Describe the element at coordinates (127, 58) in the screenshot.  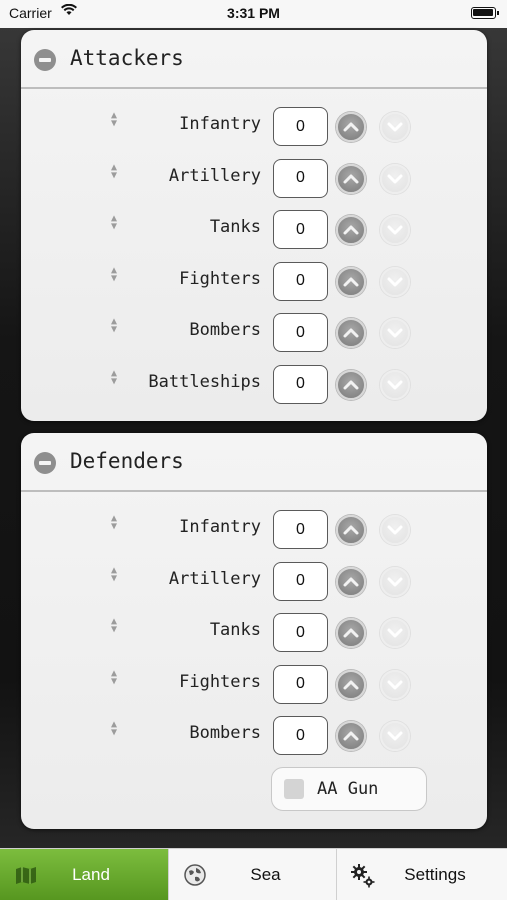
I see `attackers-title: Attackers` at that location.